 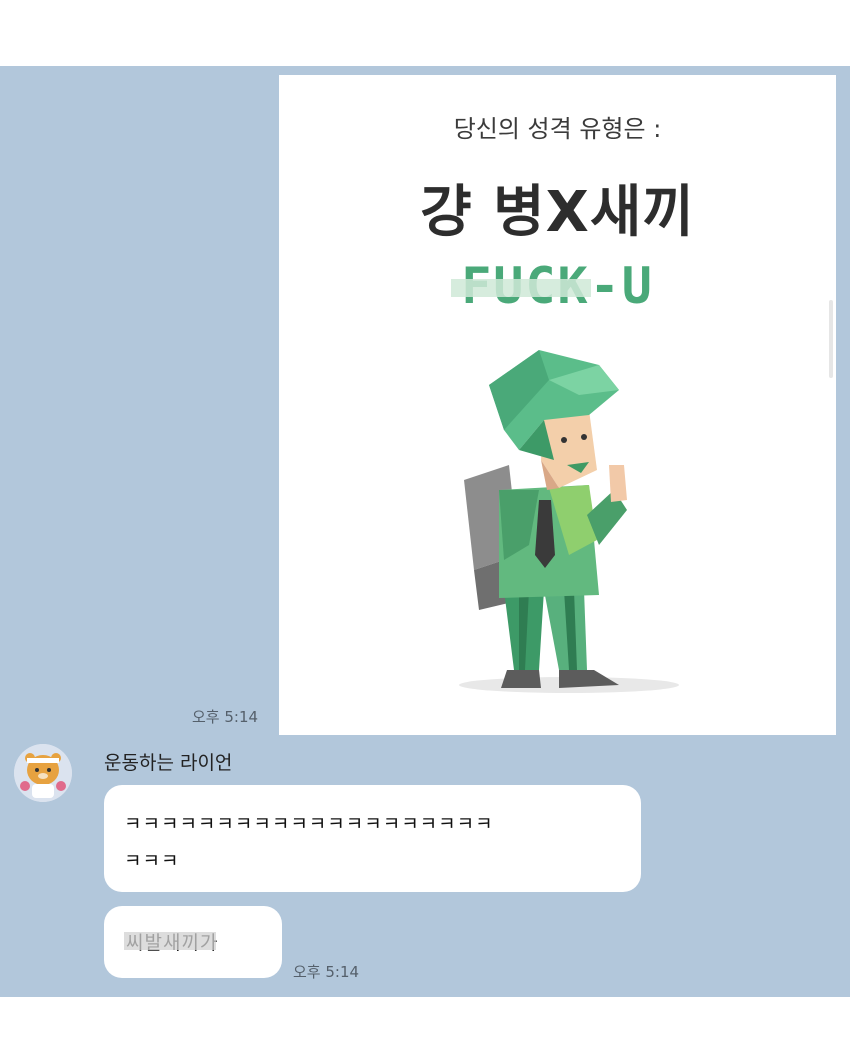 I want to click on message-line-1: ㅋㅋㅋㅋㅋㅋㅋㅋㅋㅋㅋㅋㅋㅋㅋㅋㅋㅋㅋㅋ, so click(x=309, y=824).